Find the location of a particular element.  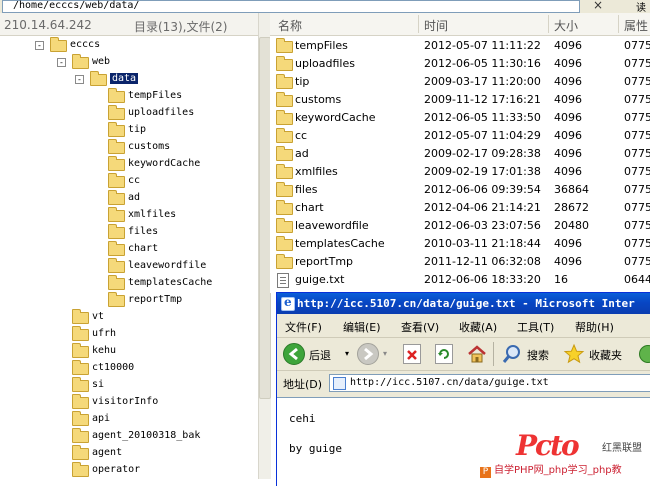

tree-item-visitorinfo: visitorInfo is located at coordinates (128, 402).